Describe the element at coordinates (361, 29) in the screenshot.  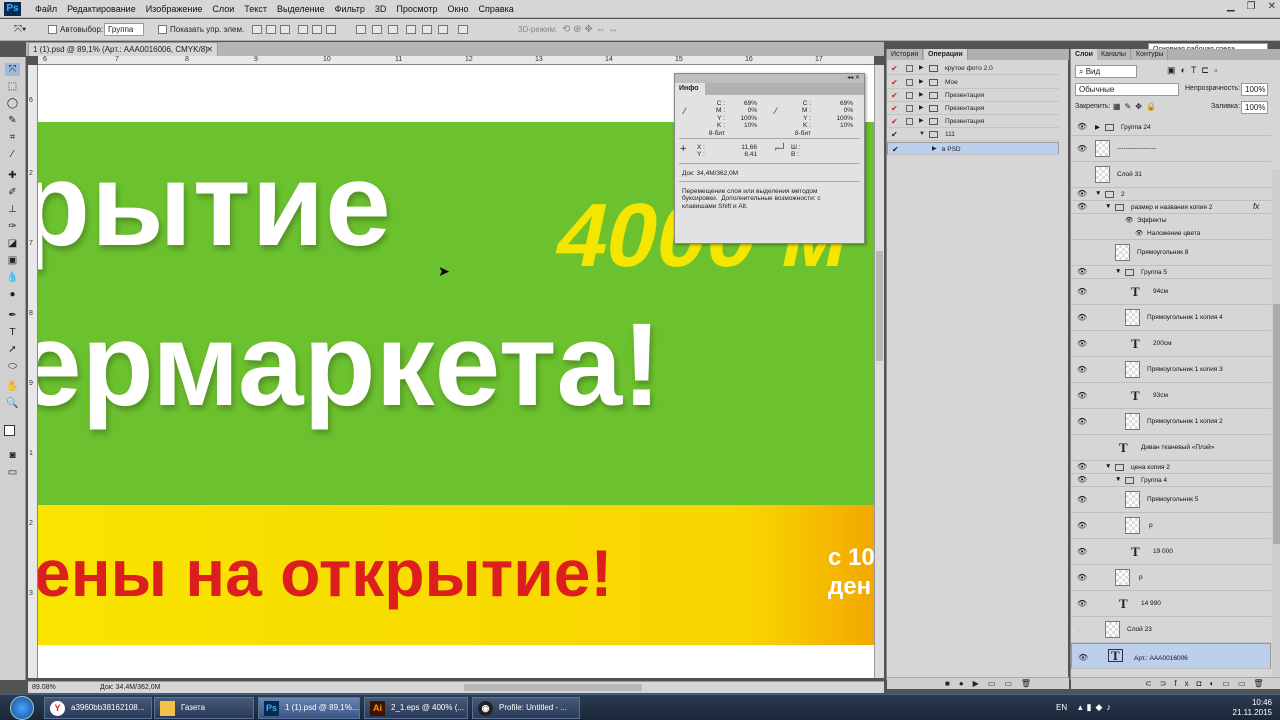
I see `distribute-top-icon` at that location.